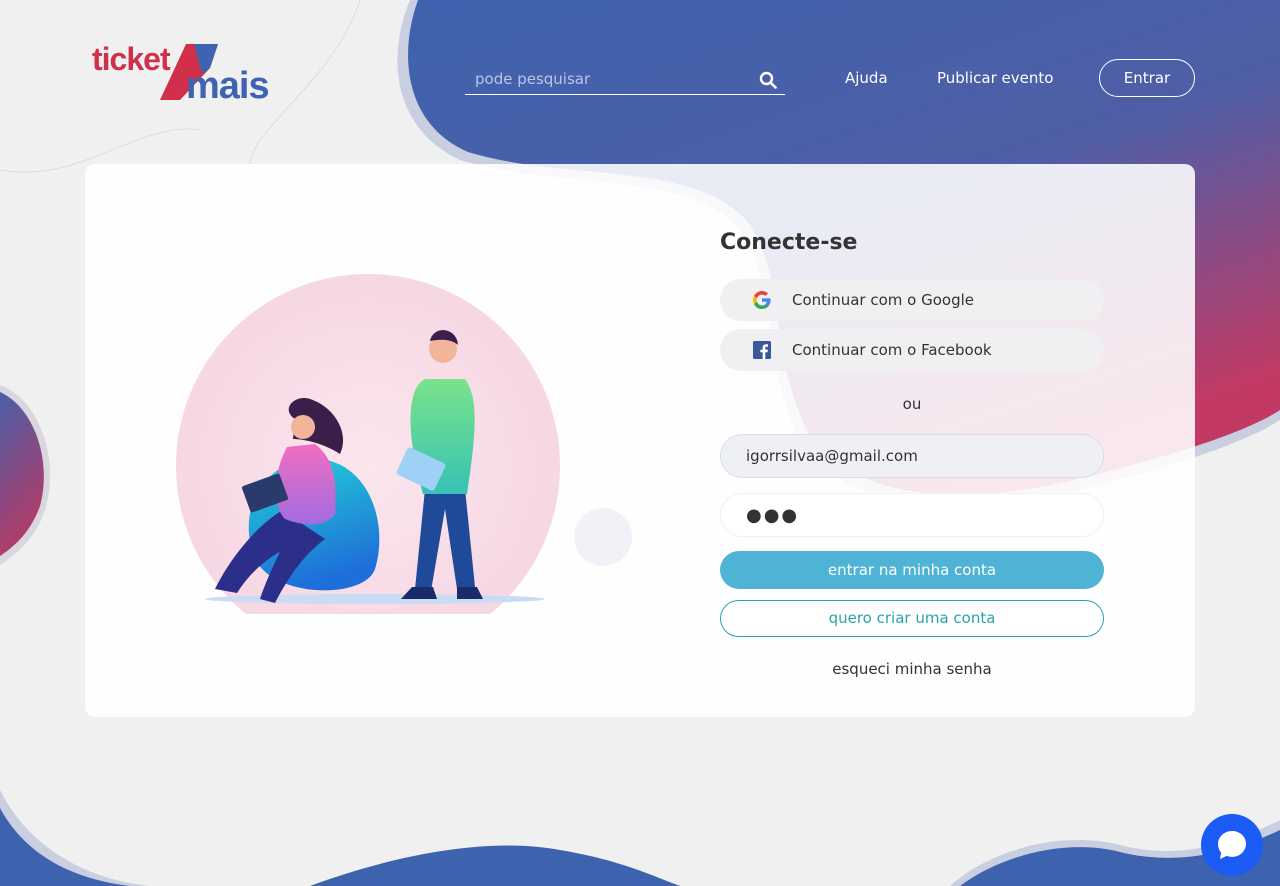 Image resolution: width=1280 pixels, height=886 pixels. Describe the element at coordinates (912, 456) in the screenshot. I see `email-field` at that location.